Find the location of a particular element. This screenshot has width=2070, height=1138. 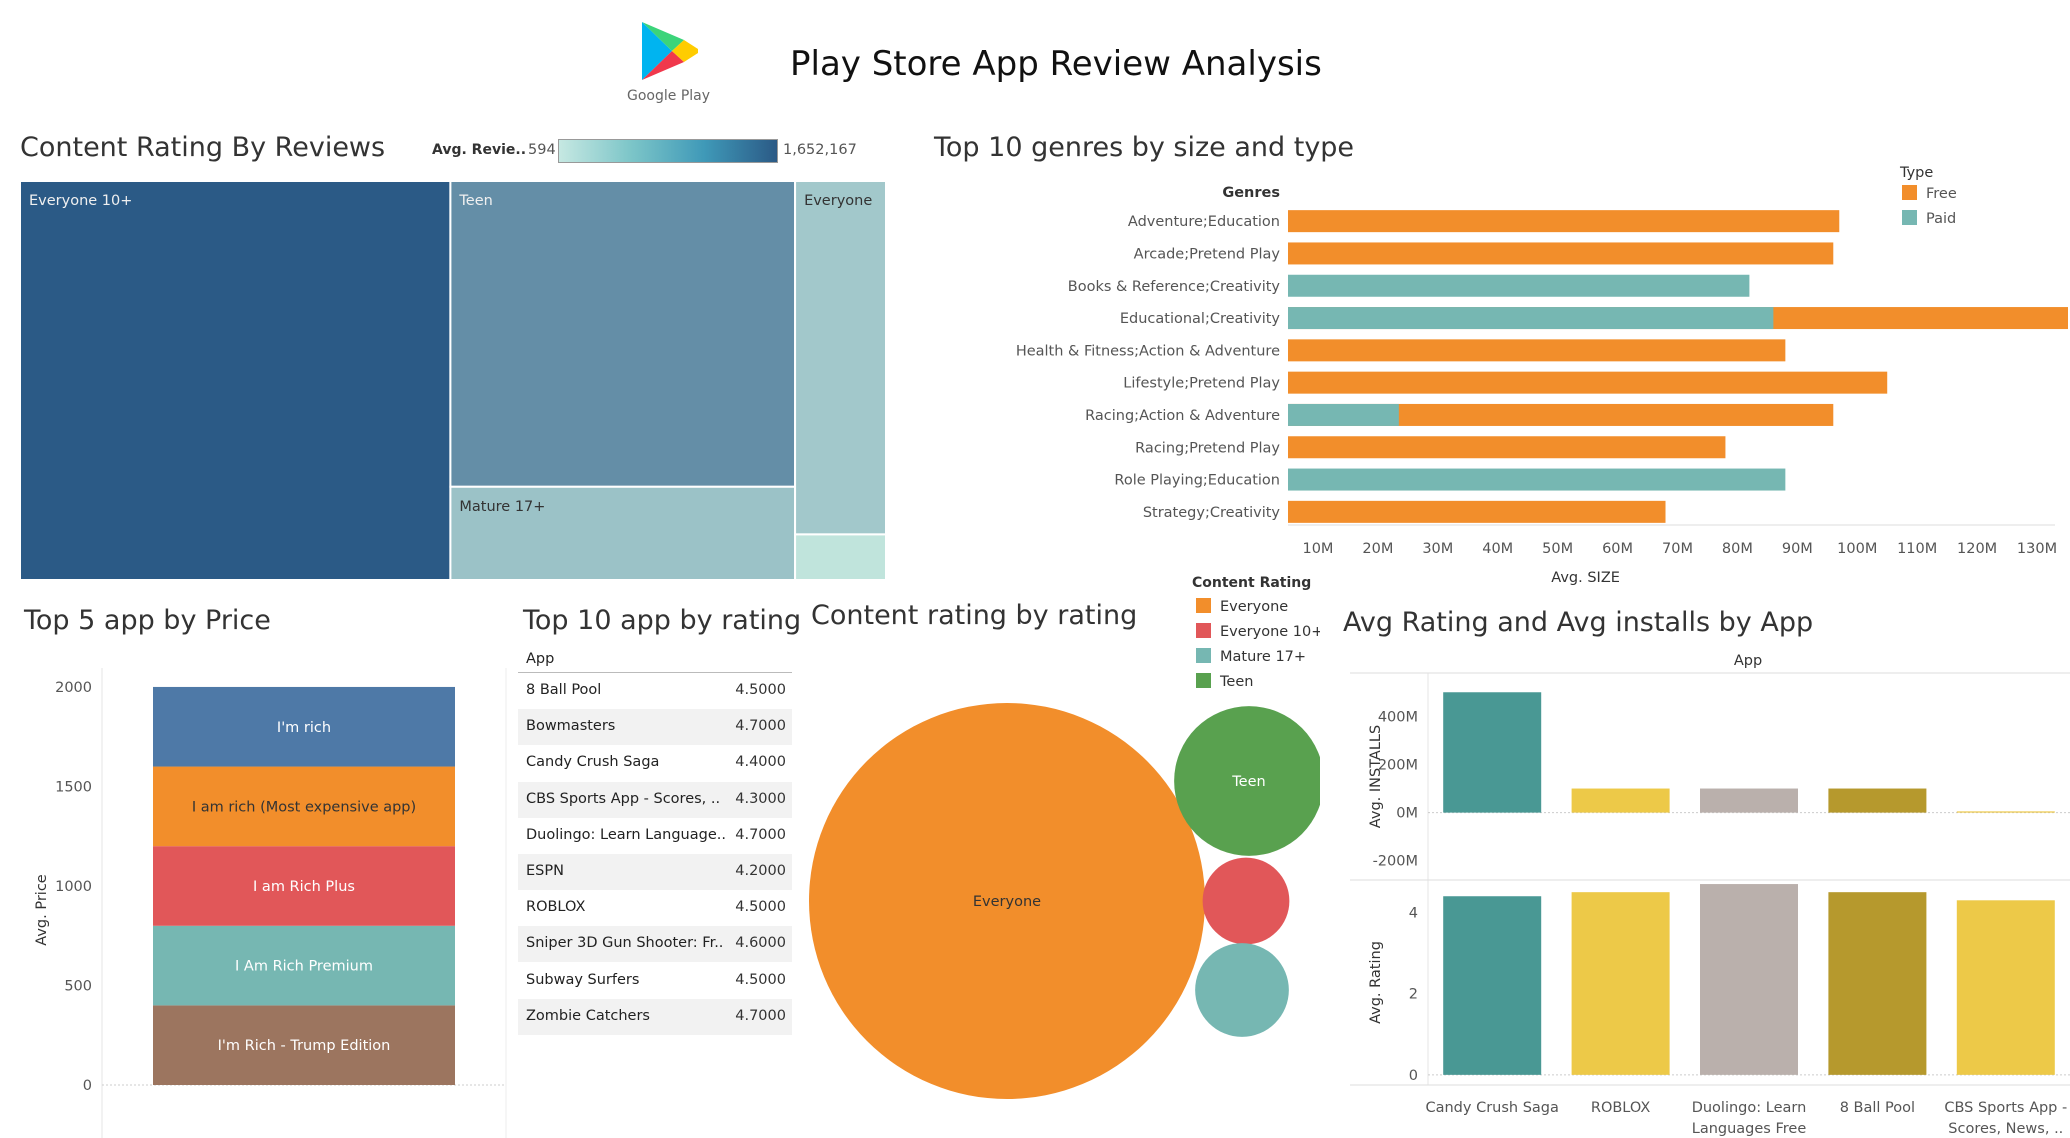

treemap-legend-label: Avg. Revie.. is located at coordinates (479, 150).